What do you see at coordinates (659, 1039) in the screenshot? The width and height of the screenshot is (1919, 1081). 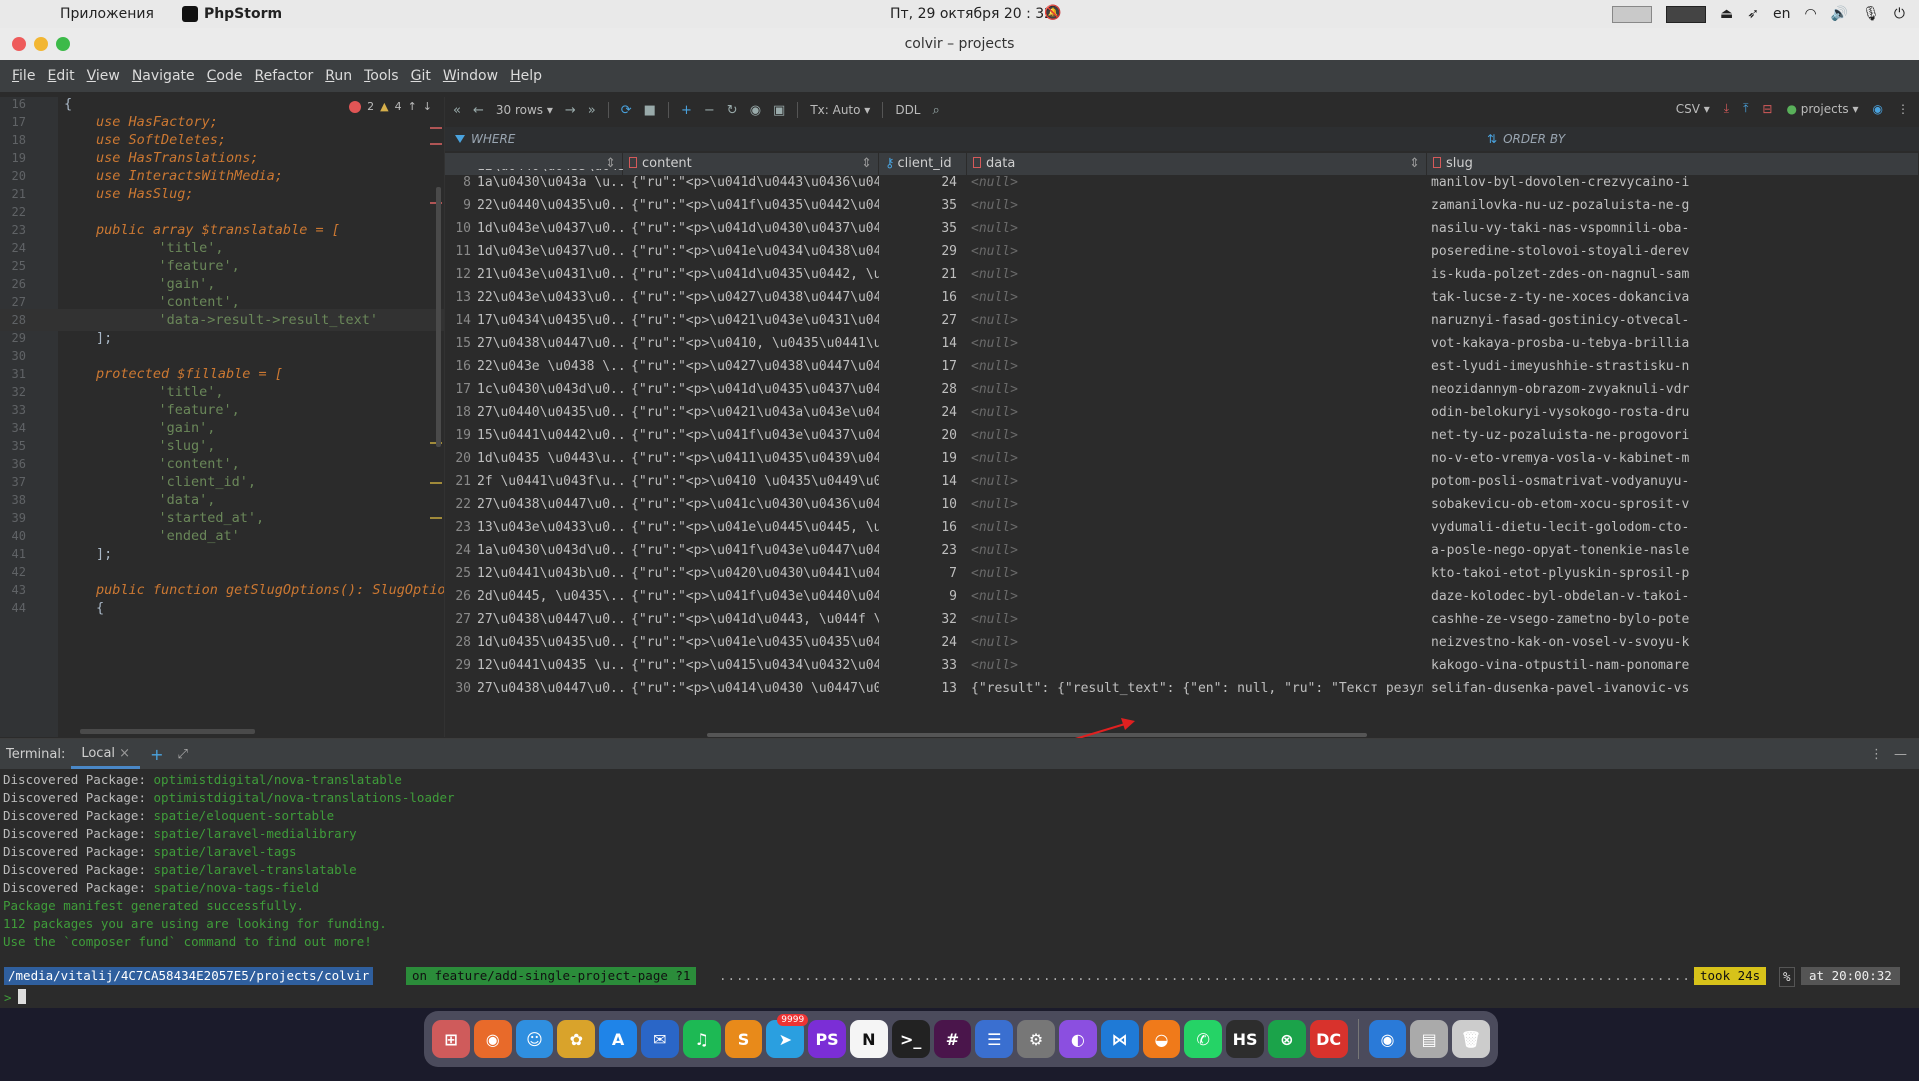 I see `dock-thunderbird-icon: ✉` at bounding box center [659, 1039].